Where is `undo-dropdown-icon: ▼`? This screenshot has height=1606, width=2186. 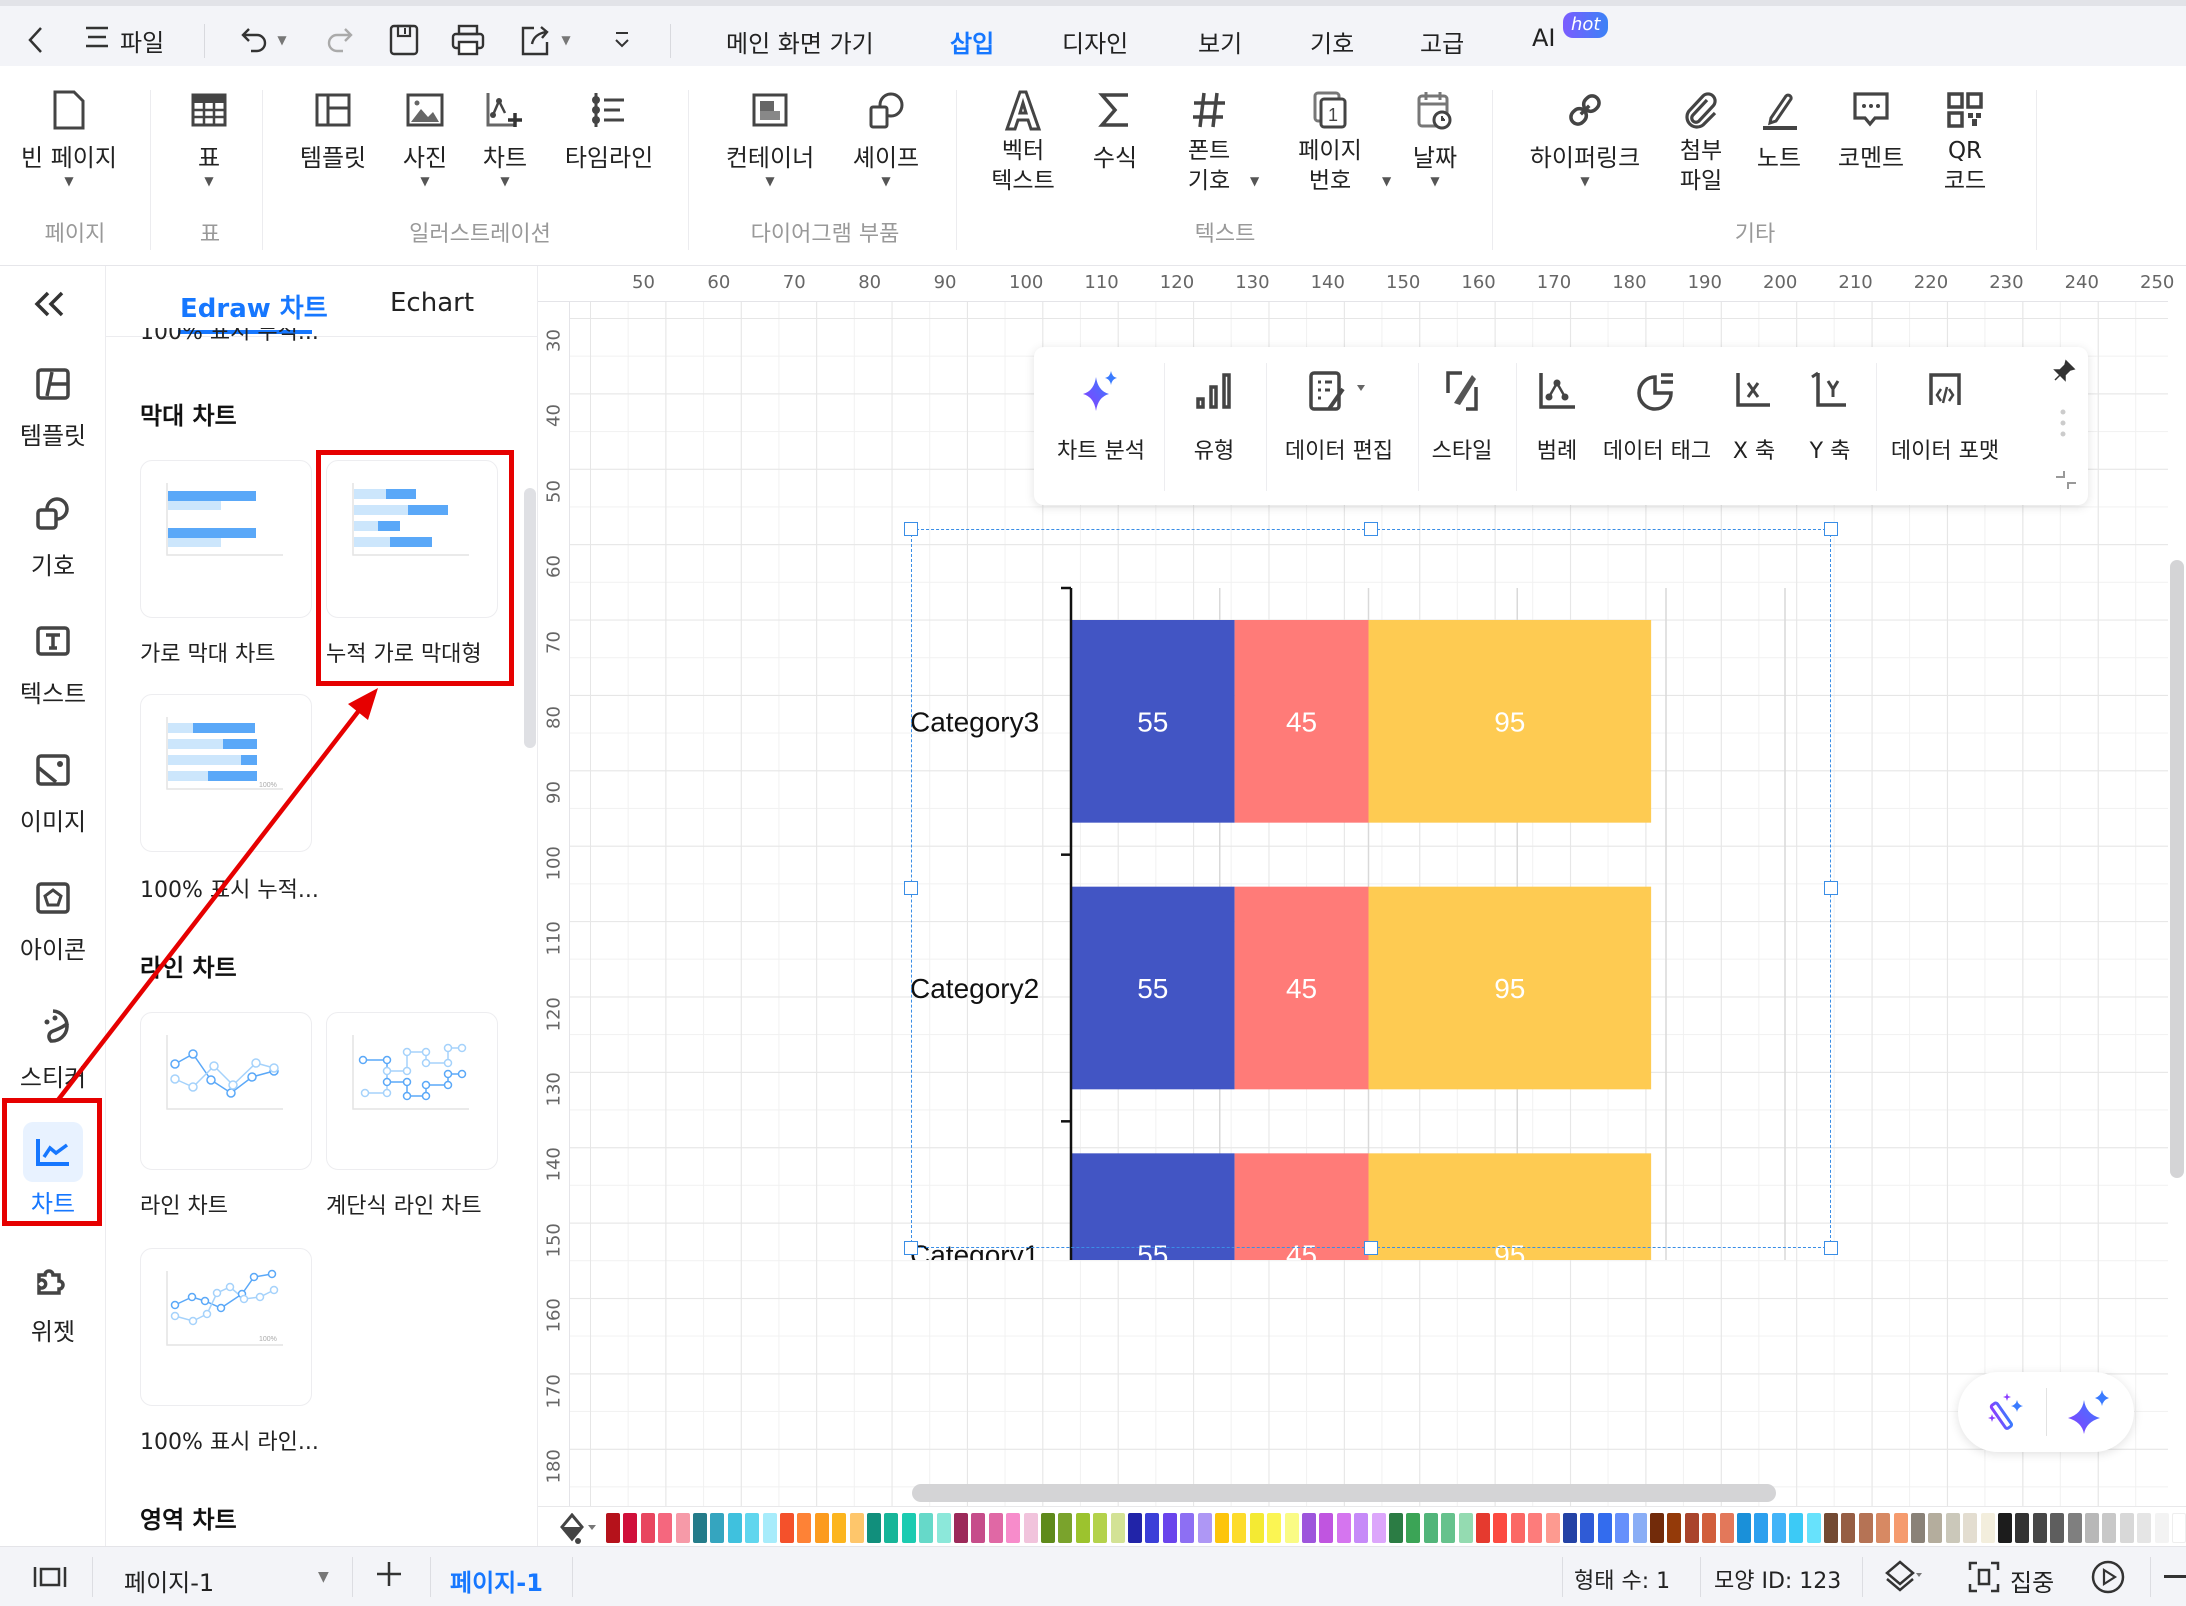
undo-dropdown-icon: ▼ is located at coordinates (282, 40).